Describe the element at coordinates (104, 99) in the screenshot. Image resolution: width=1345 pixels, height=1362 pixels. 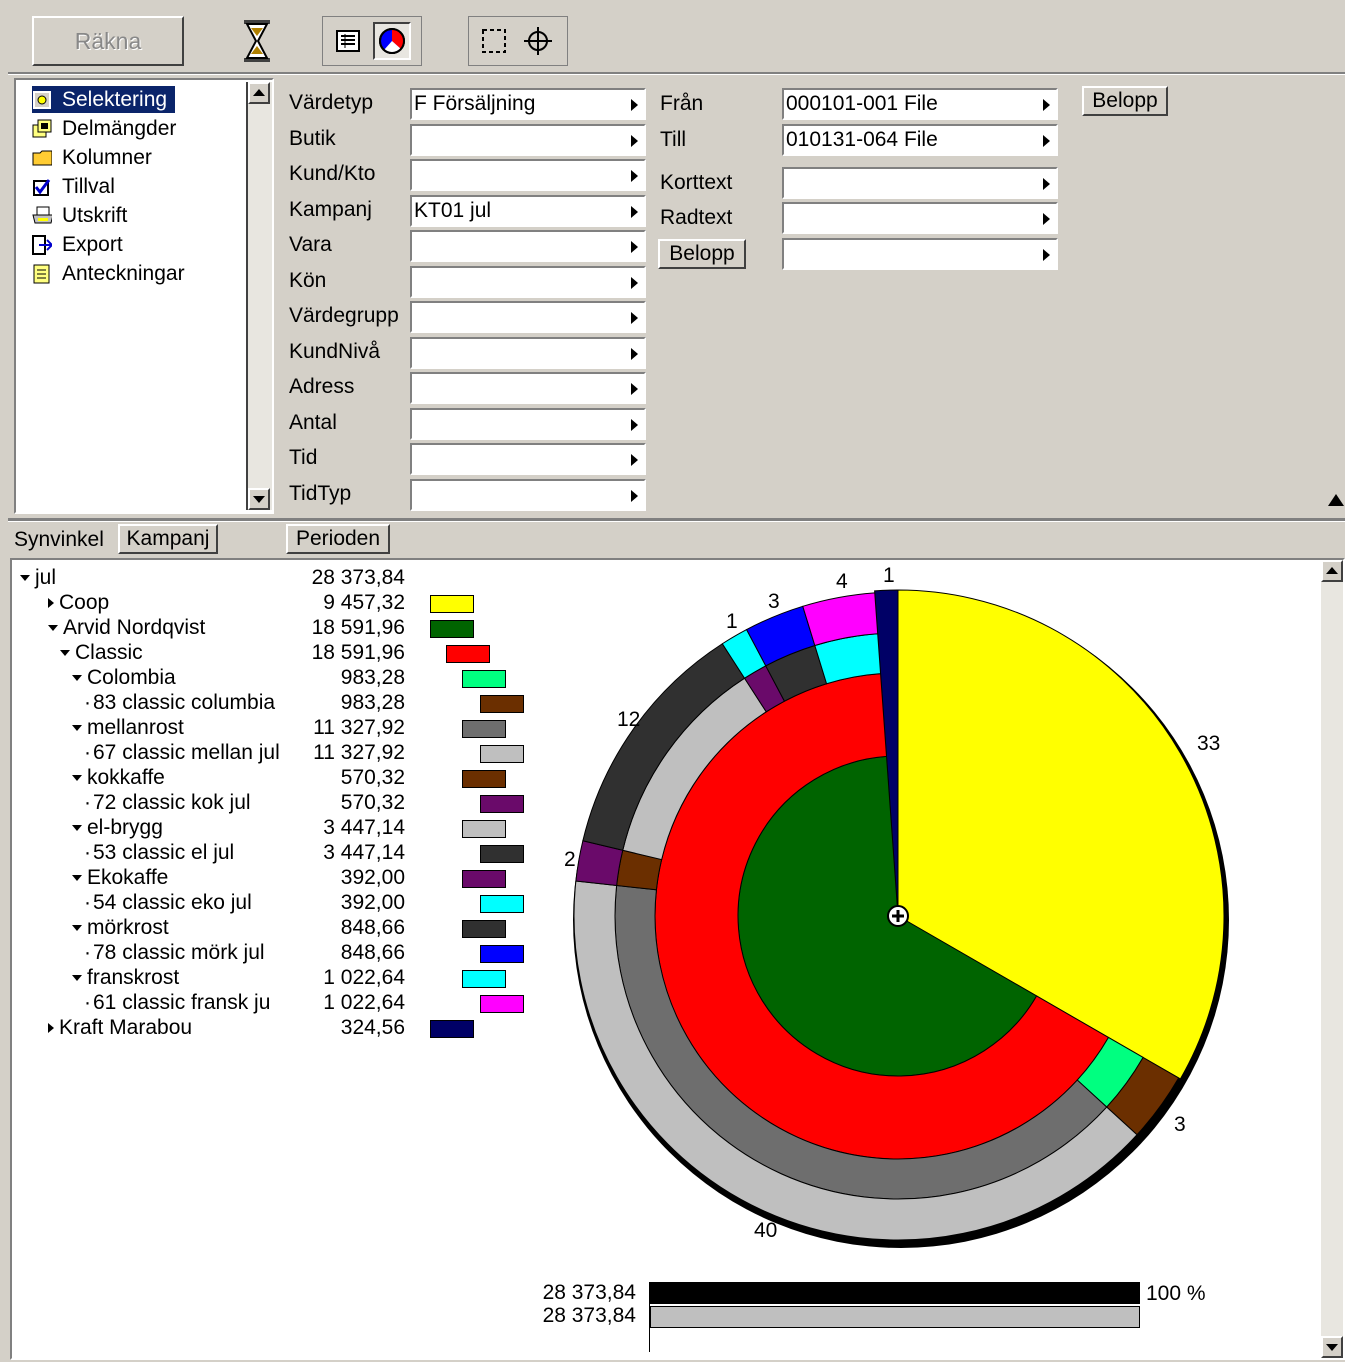
I see `nav-item-selektering: Selektering` at that location.